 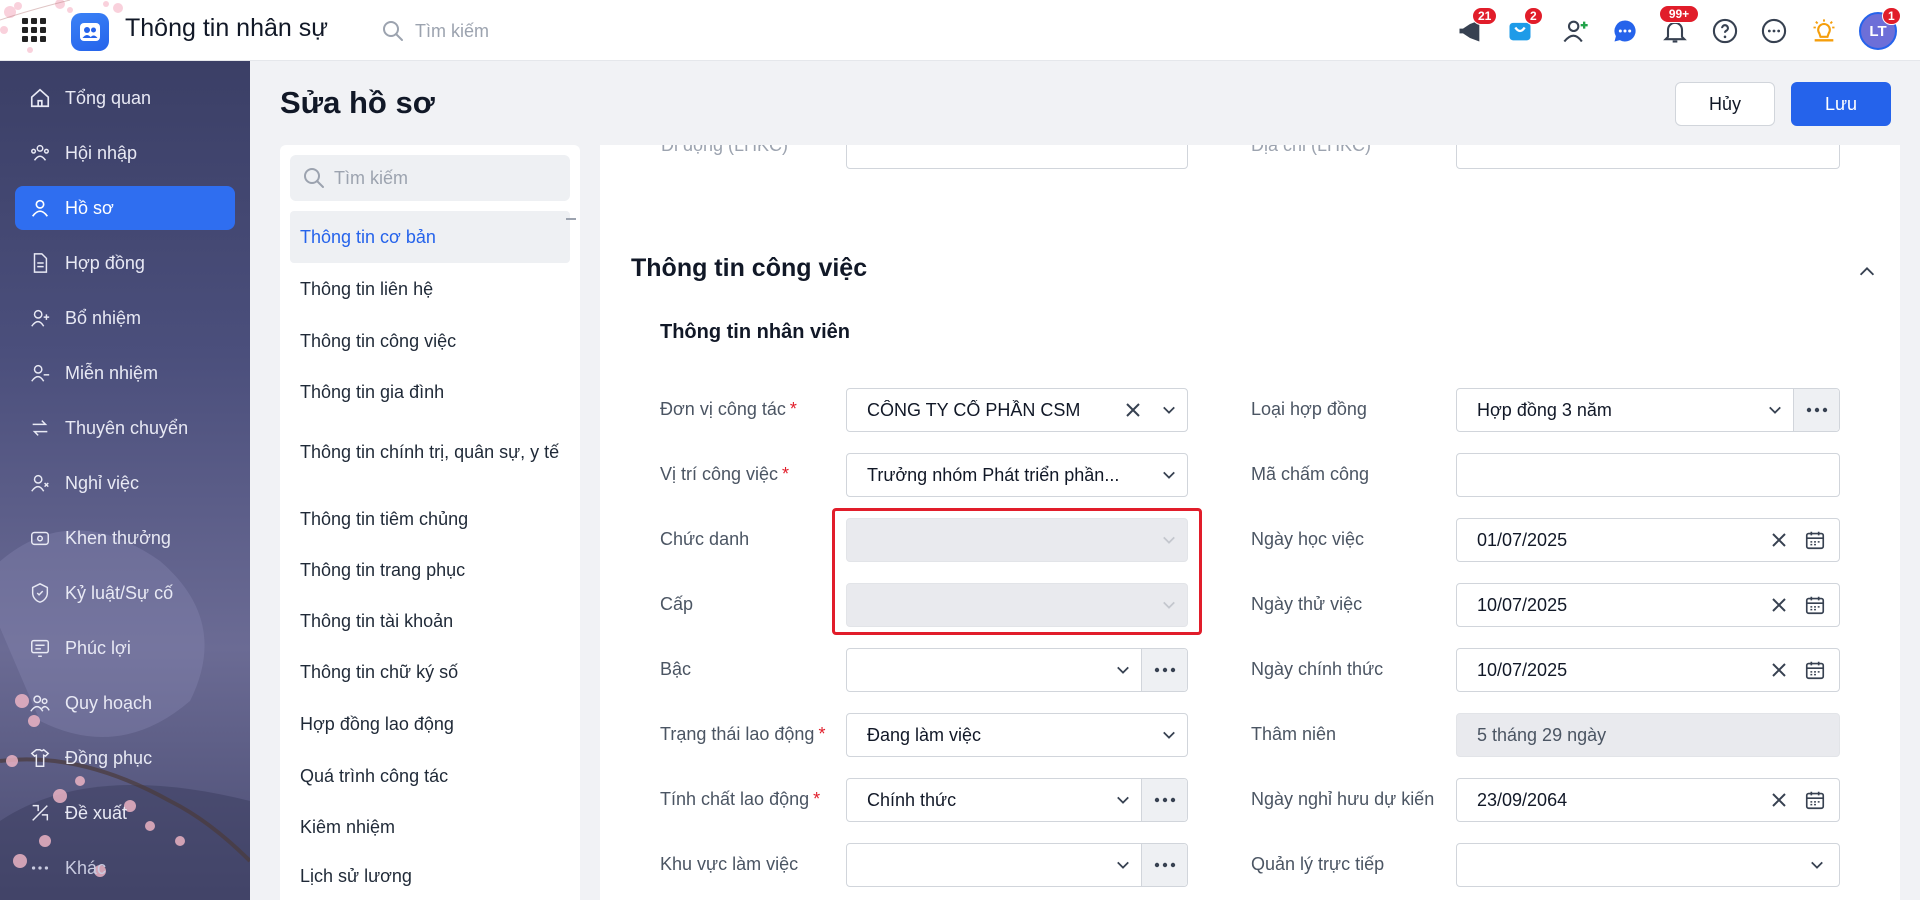 I want to click on sidebar-item-hop-dong: Hợp đồng, so click(x=125, y=263).